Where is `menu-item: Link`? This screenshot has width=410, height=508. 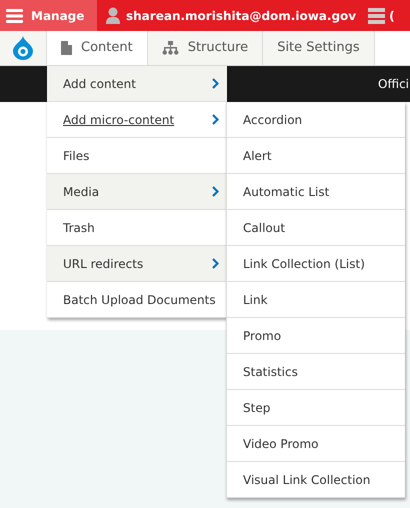
menu-item: Link is located at coordinates (316, 300).